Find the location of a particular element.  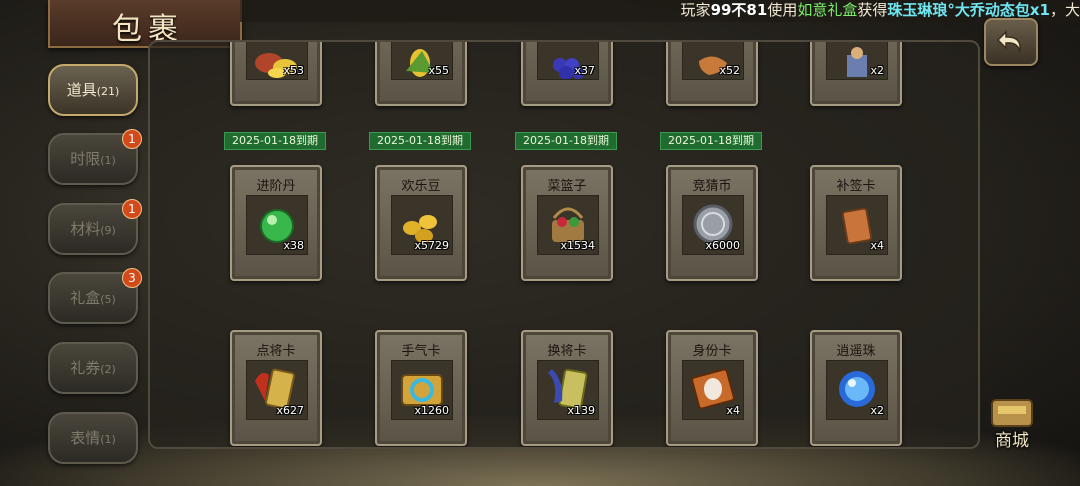

tab-timed: 时限(1) 1 is located at coordinates (95, 157).